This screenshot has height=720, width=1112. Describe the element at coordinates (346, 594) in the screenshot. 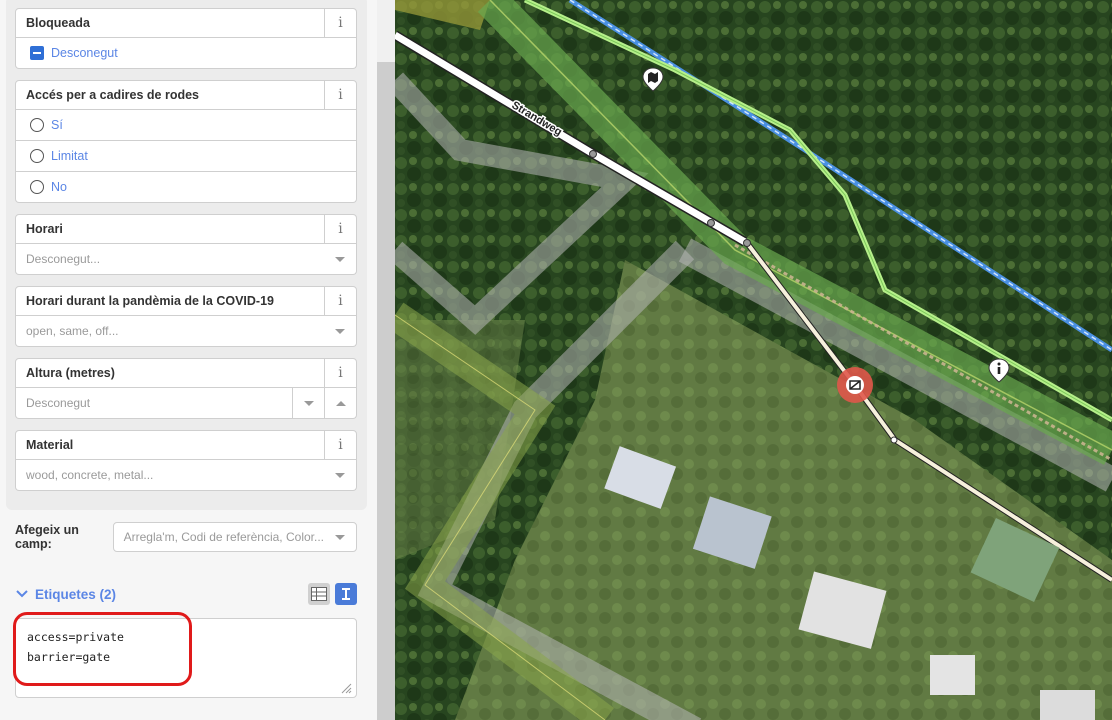

I see `text-view-icon` at that location.